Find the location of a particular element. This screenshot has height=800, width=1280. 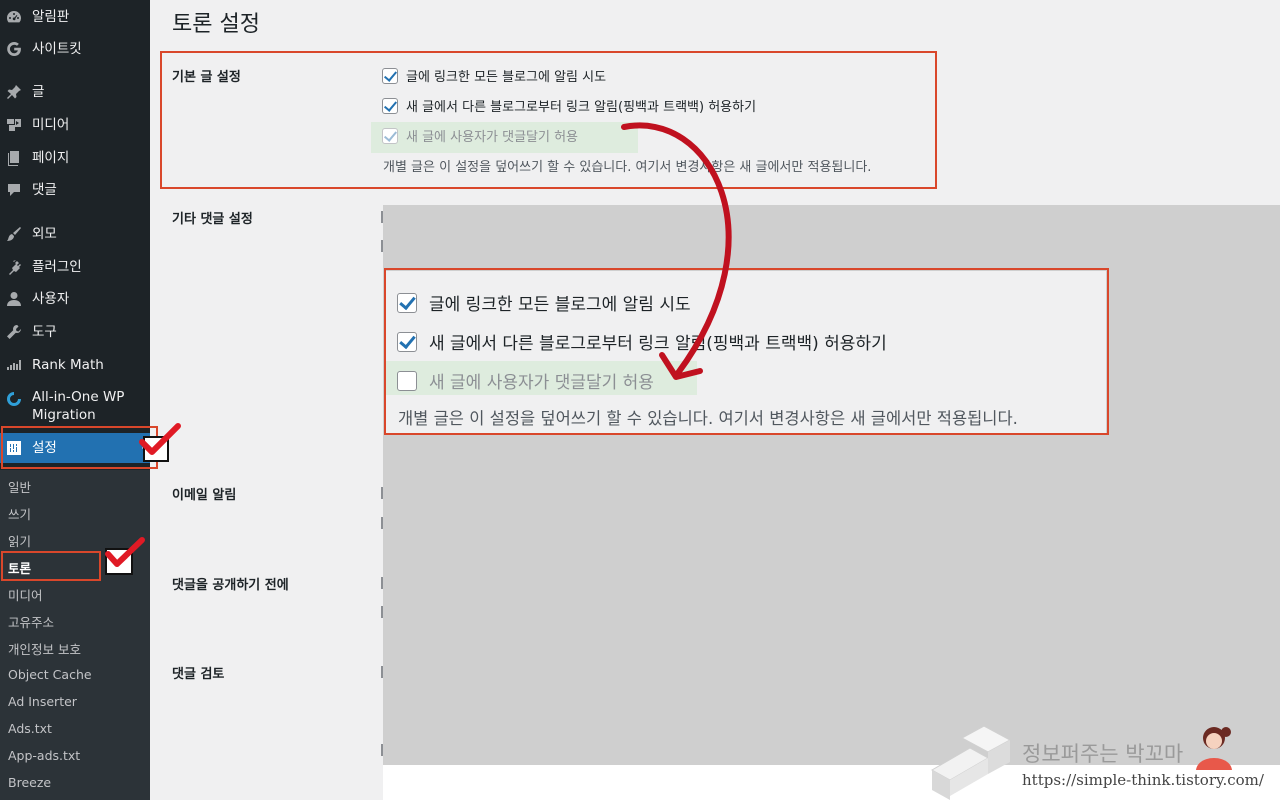

sidebar-item-label: All-in-One WP Migration is located at coordinates (78, 406).